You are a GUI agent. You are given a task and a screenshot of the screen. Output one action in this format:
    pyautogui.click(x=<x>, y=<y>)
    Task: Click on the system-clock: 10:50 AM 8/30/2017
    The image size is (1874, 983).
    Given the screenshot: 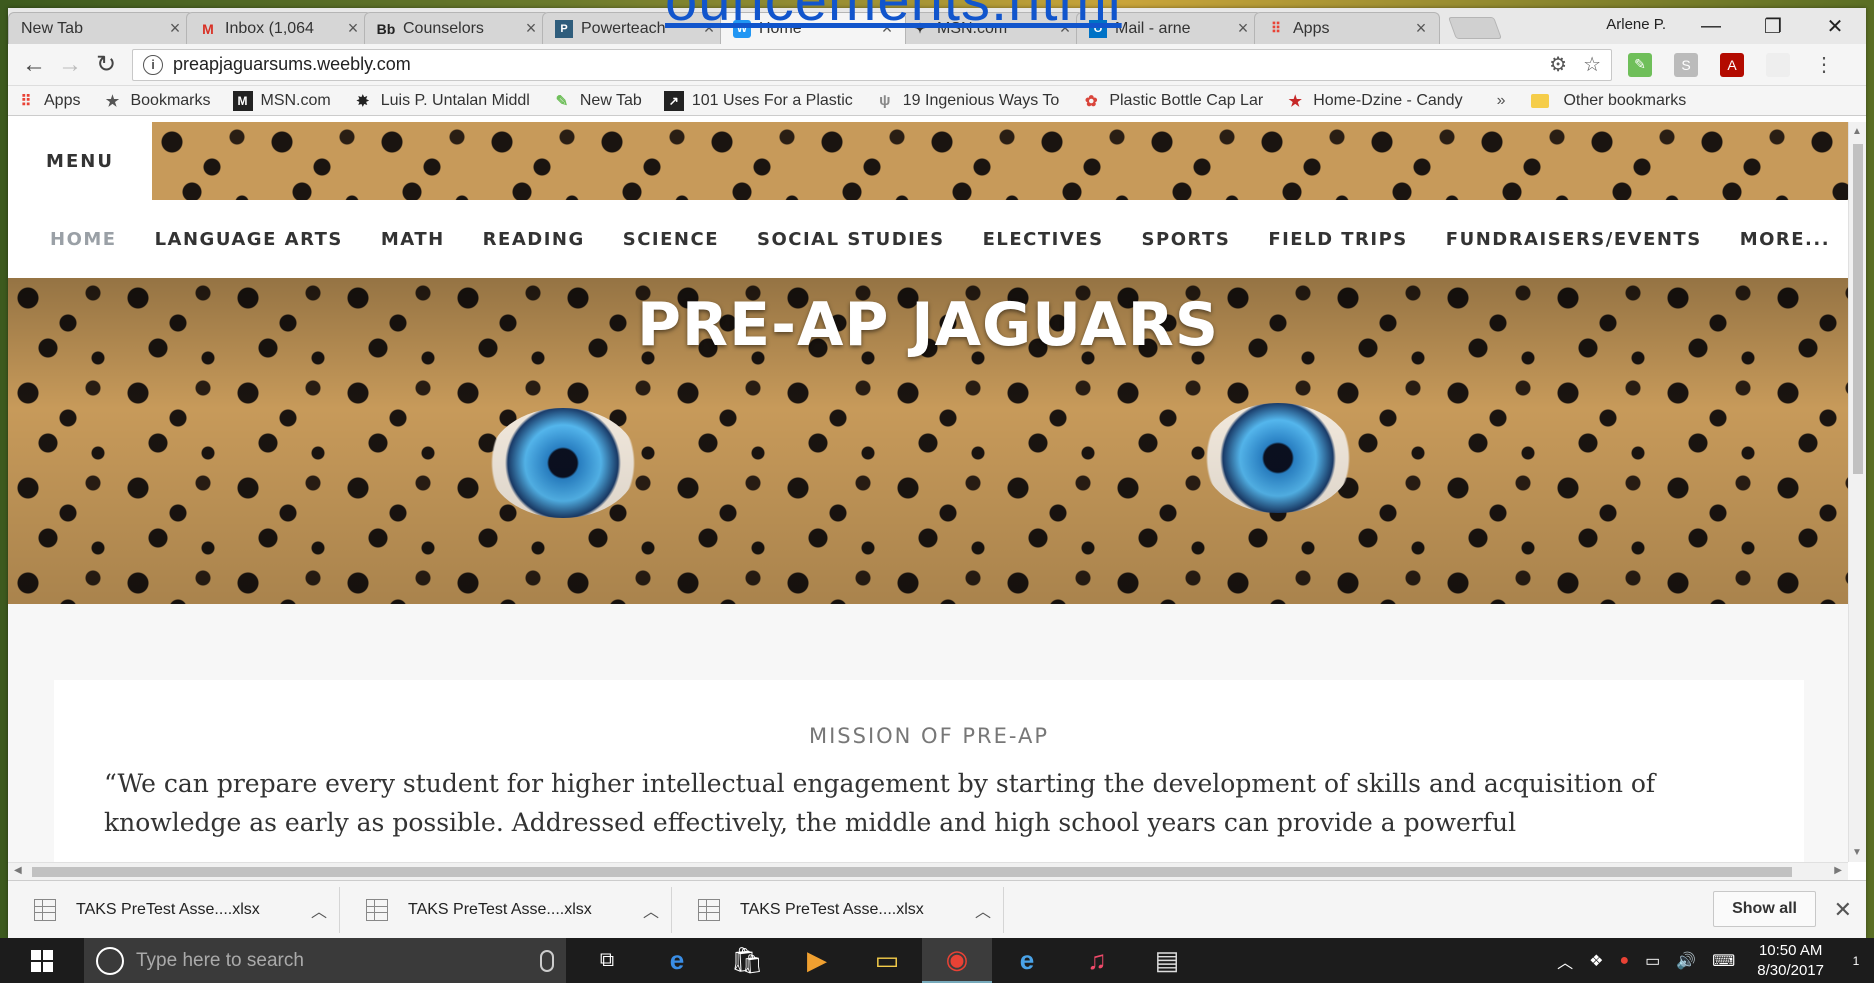 What is the action you would take?
    pyautogui.click(x=1790, y=961)
    